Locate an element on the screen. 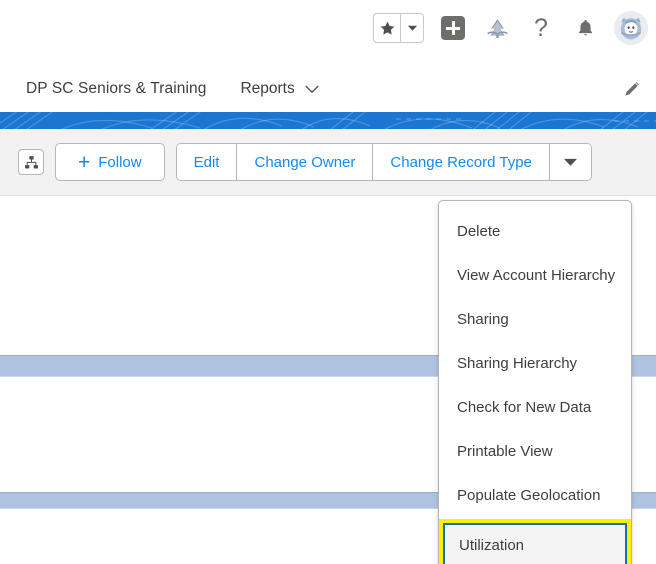  menu-item-label: View Account Hierarchy is located at coordinates (536, 275).